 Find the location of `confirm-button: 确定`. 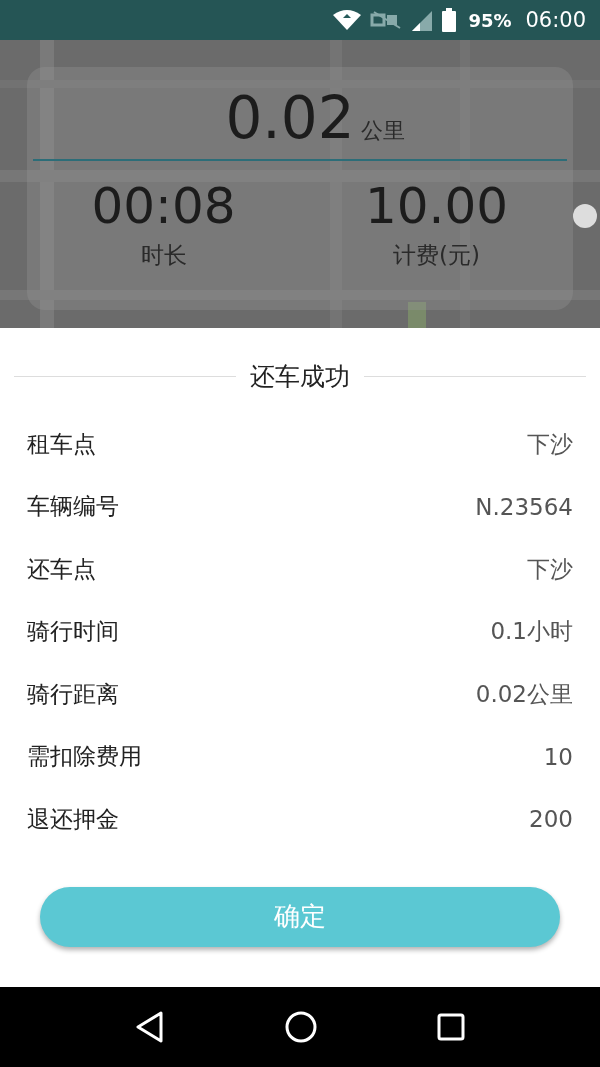

confirm-button: 确定 is located at coordinates (300, 916).